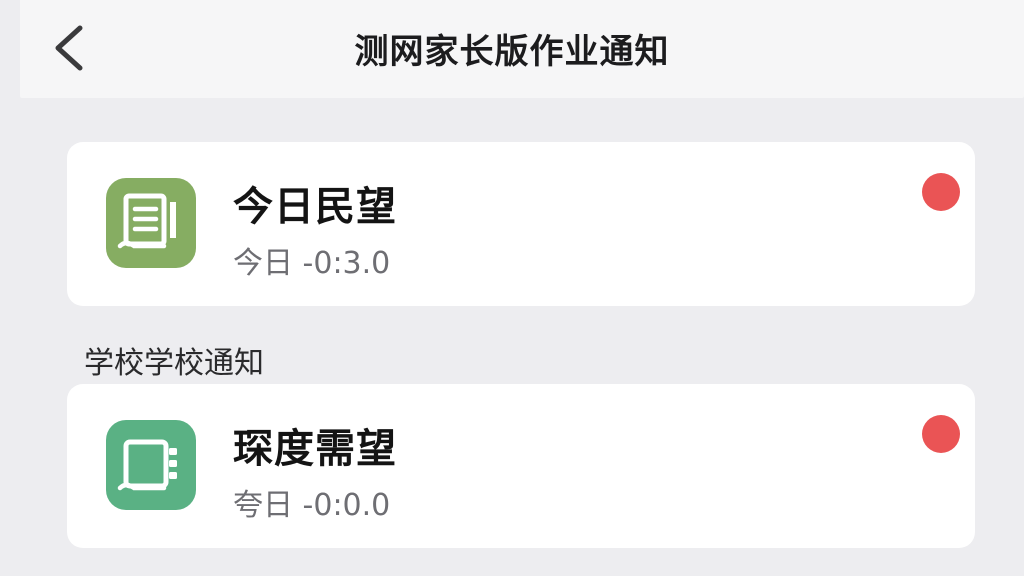 This screenshot has width=1024, height=576. What do you see at coordinates (315, 207) in the screenshot?
I see `card-title: 今日民望` at bounding box center [315, 207].